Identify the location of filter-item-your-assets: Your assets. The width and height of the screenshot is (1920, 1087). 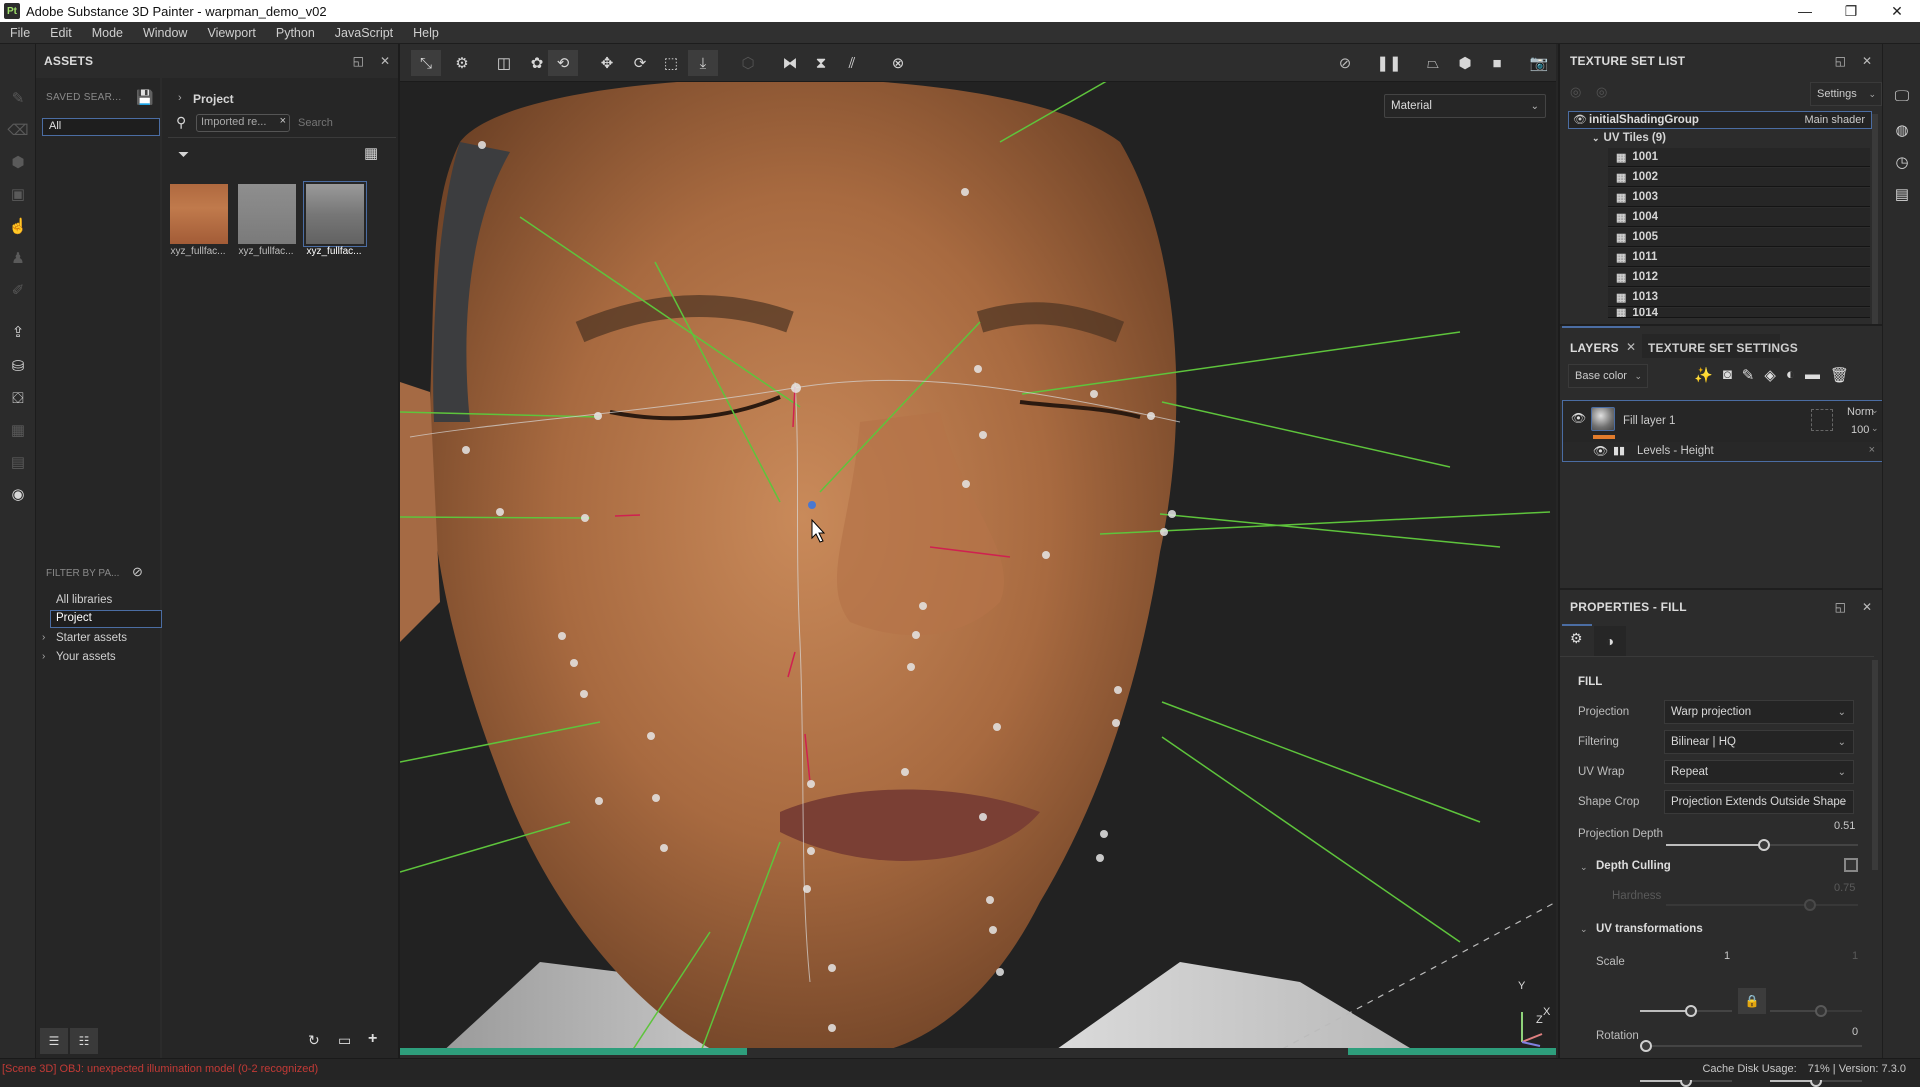
(86, 657).